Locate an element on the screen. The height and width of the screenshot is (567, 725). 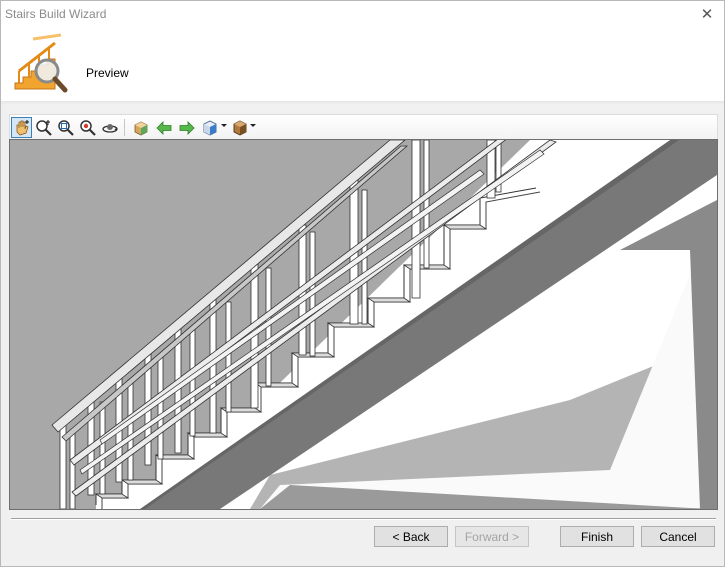
orbit-icon is located at coordinates (109, 127).